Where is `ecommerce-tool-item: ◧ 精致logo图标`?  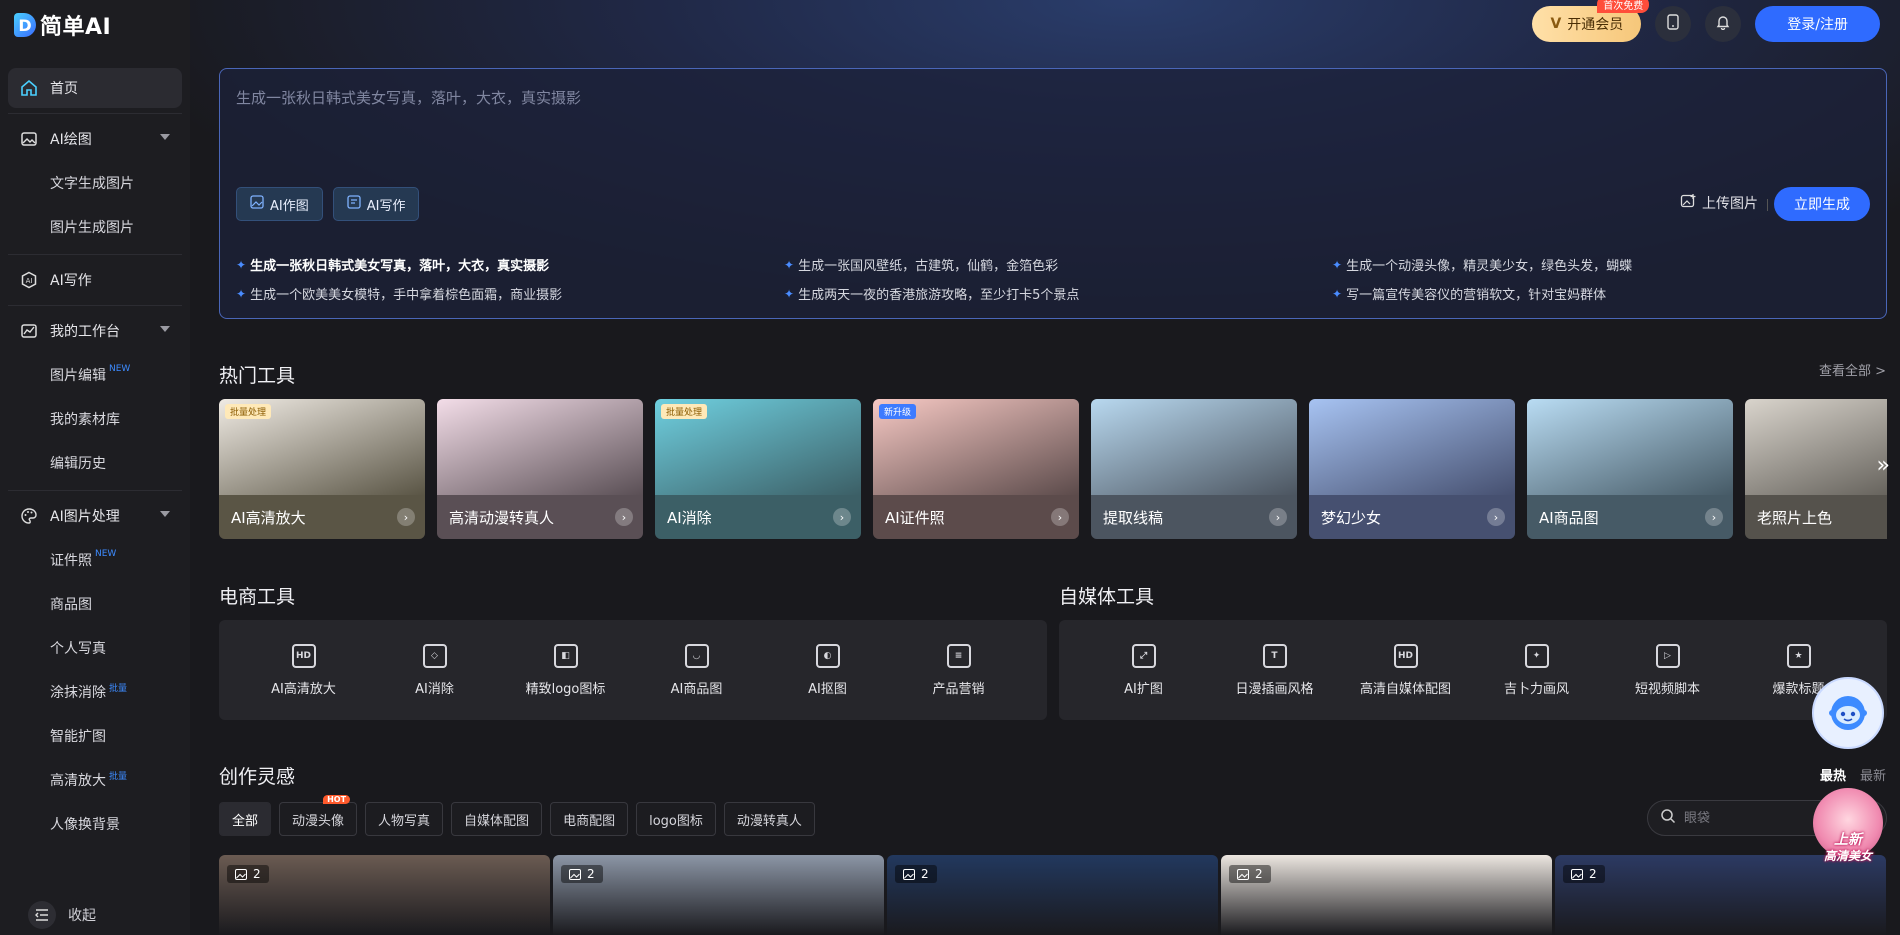
ecommerce-tool-item: ◧ 精致logo图标 is located at coordinates (565, 670).